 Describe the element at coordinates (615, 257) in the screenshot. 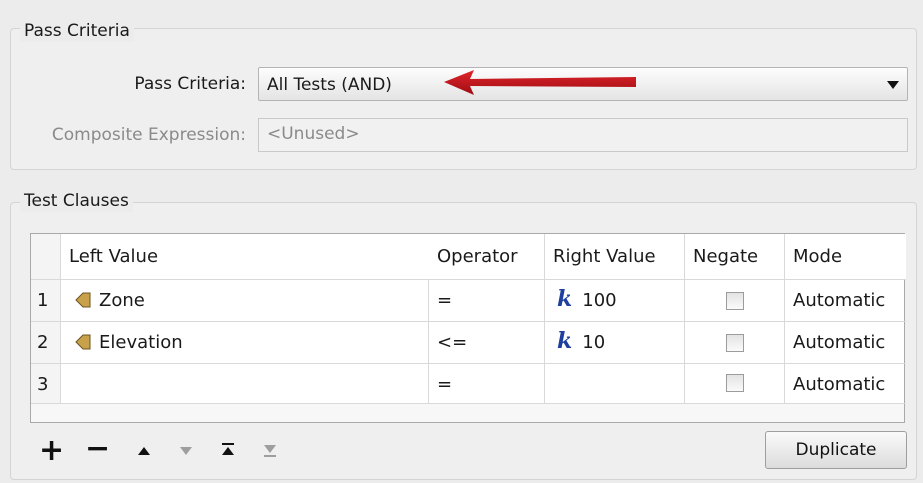

I see `column-header-right-value: Right Value` at that location.